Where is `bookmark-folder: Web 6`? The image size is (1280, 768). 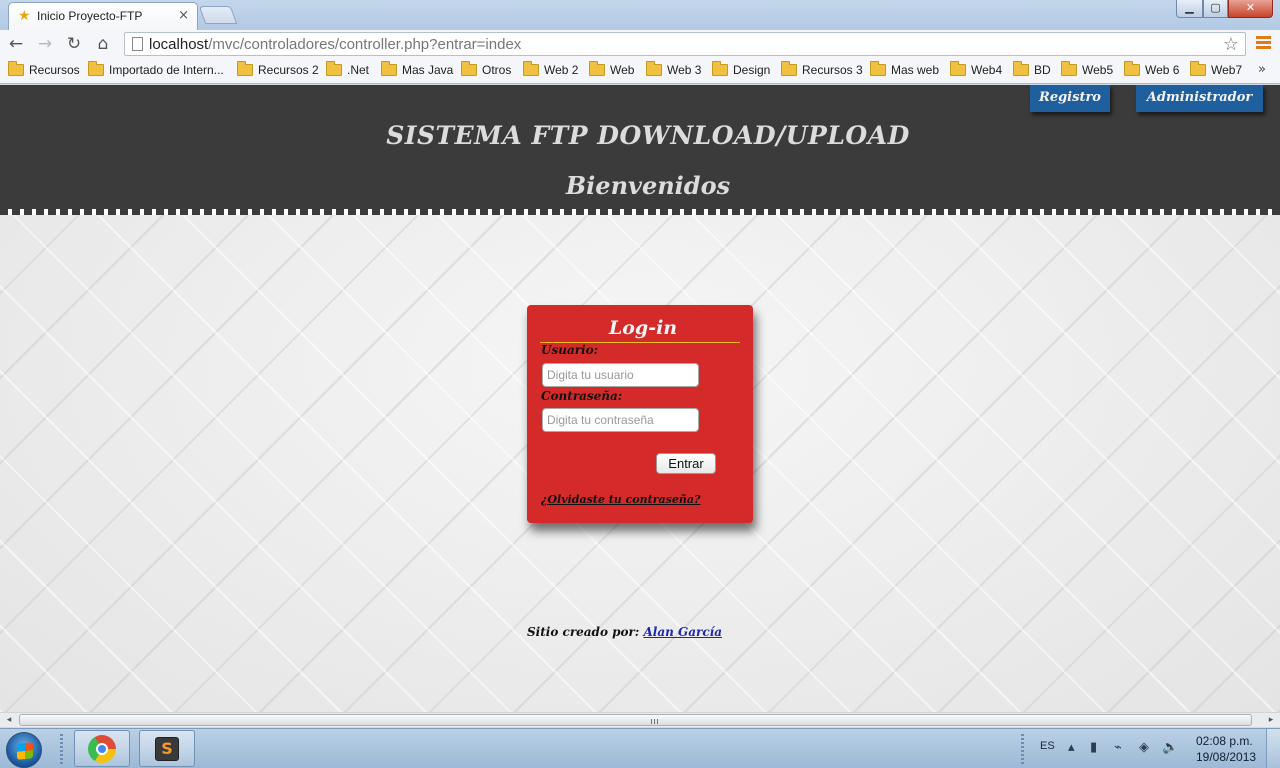
bookmark-folder: Web 6 is located at coordinates (1151, 69).